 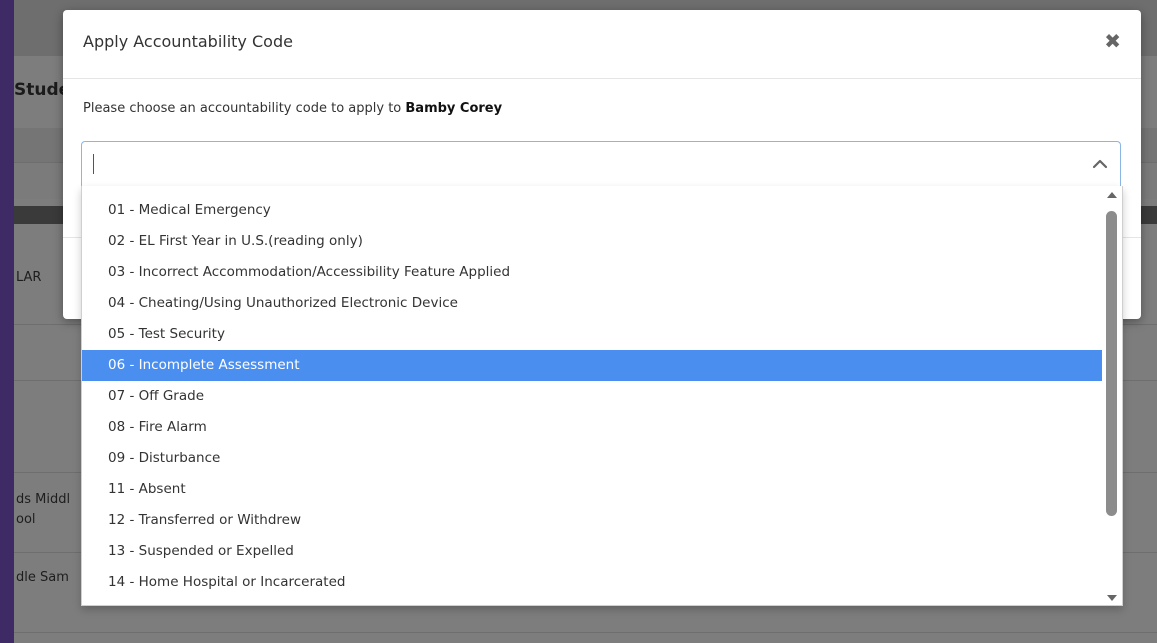 What do you see at coordinates (1111, 363) in the screenshot?
I see `scroll-thumb` at bounding box center [1111, 363].